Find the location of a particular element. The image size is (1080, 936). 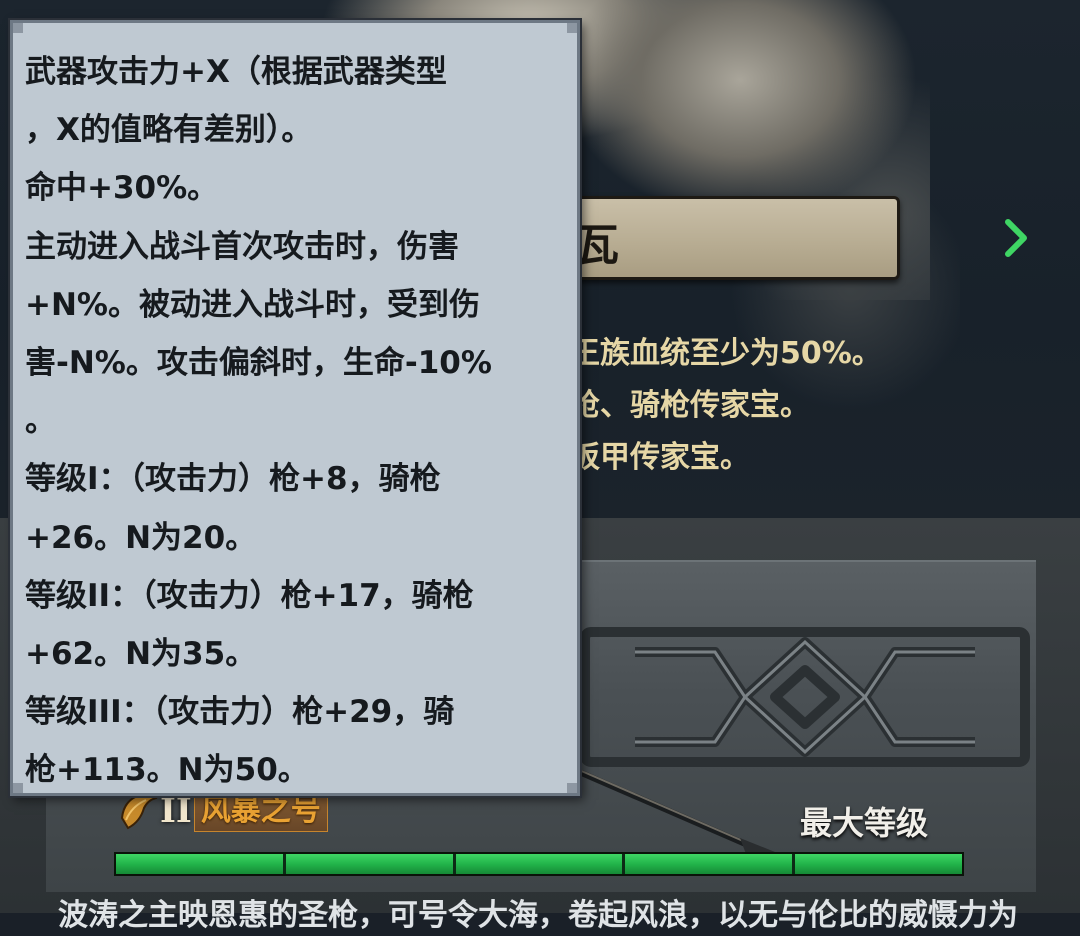

hero-requirement-line: 利王族血统至少为50%。 is located at coordinates (711, 353).